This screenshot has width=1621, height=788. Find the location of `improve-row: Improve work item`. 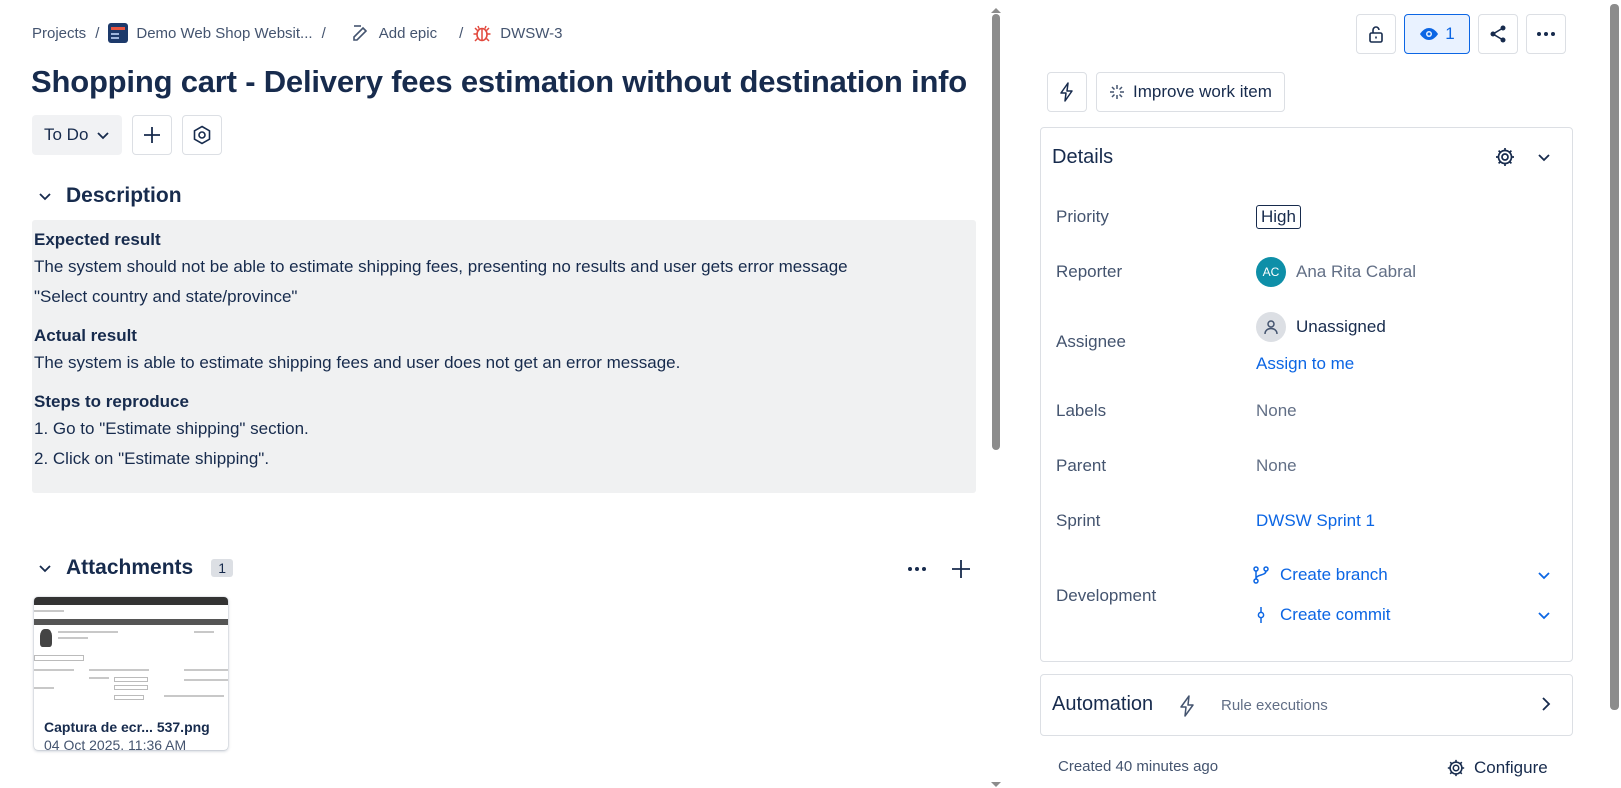

improve-row: Improve work item is located at coordinates (1166, 92).